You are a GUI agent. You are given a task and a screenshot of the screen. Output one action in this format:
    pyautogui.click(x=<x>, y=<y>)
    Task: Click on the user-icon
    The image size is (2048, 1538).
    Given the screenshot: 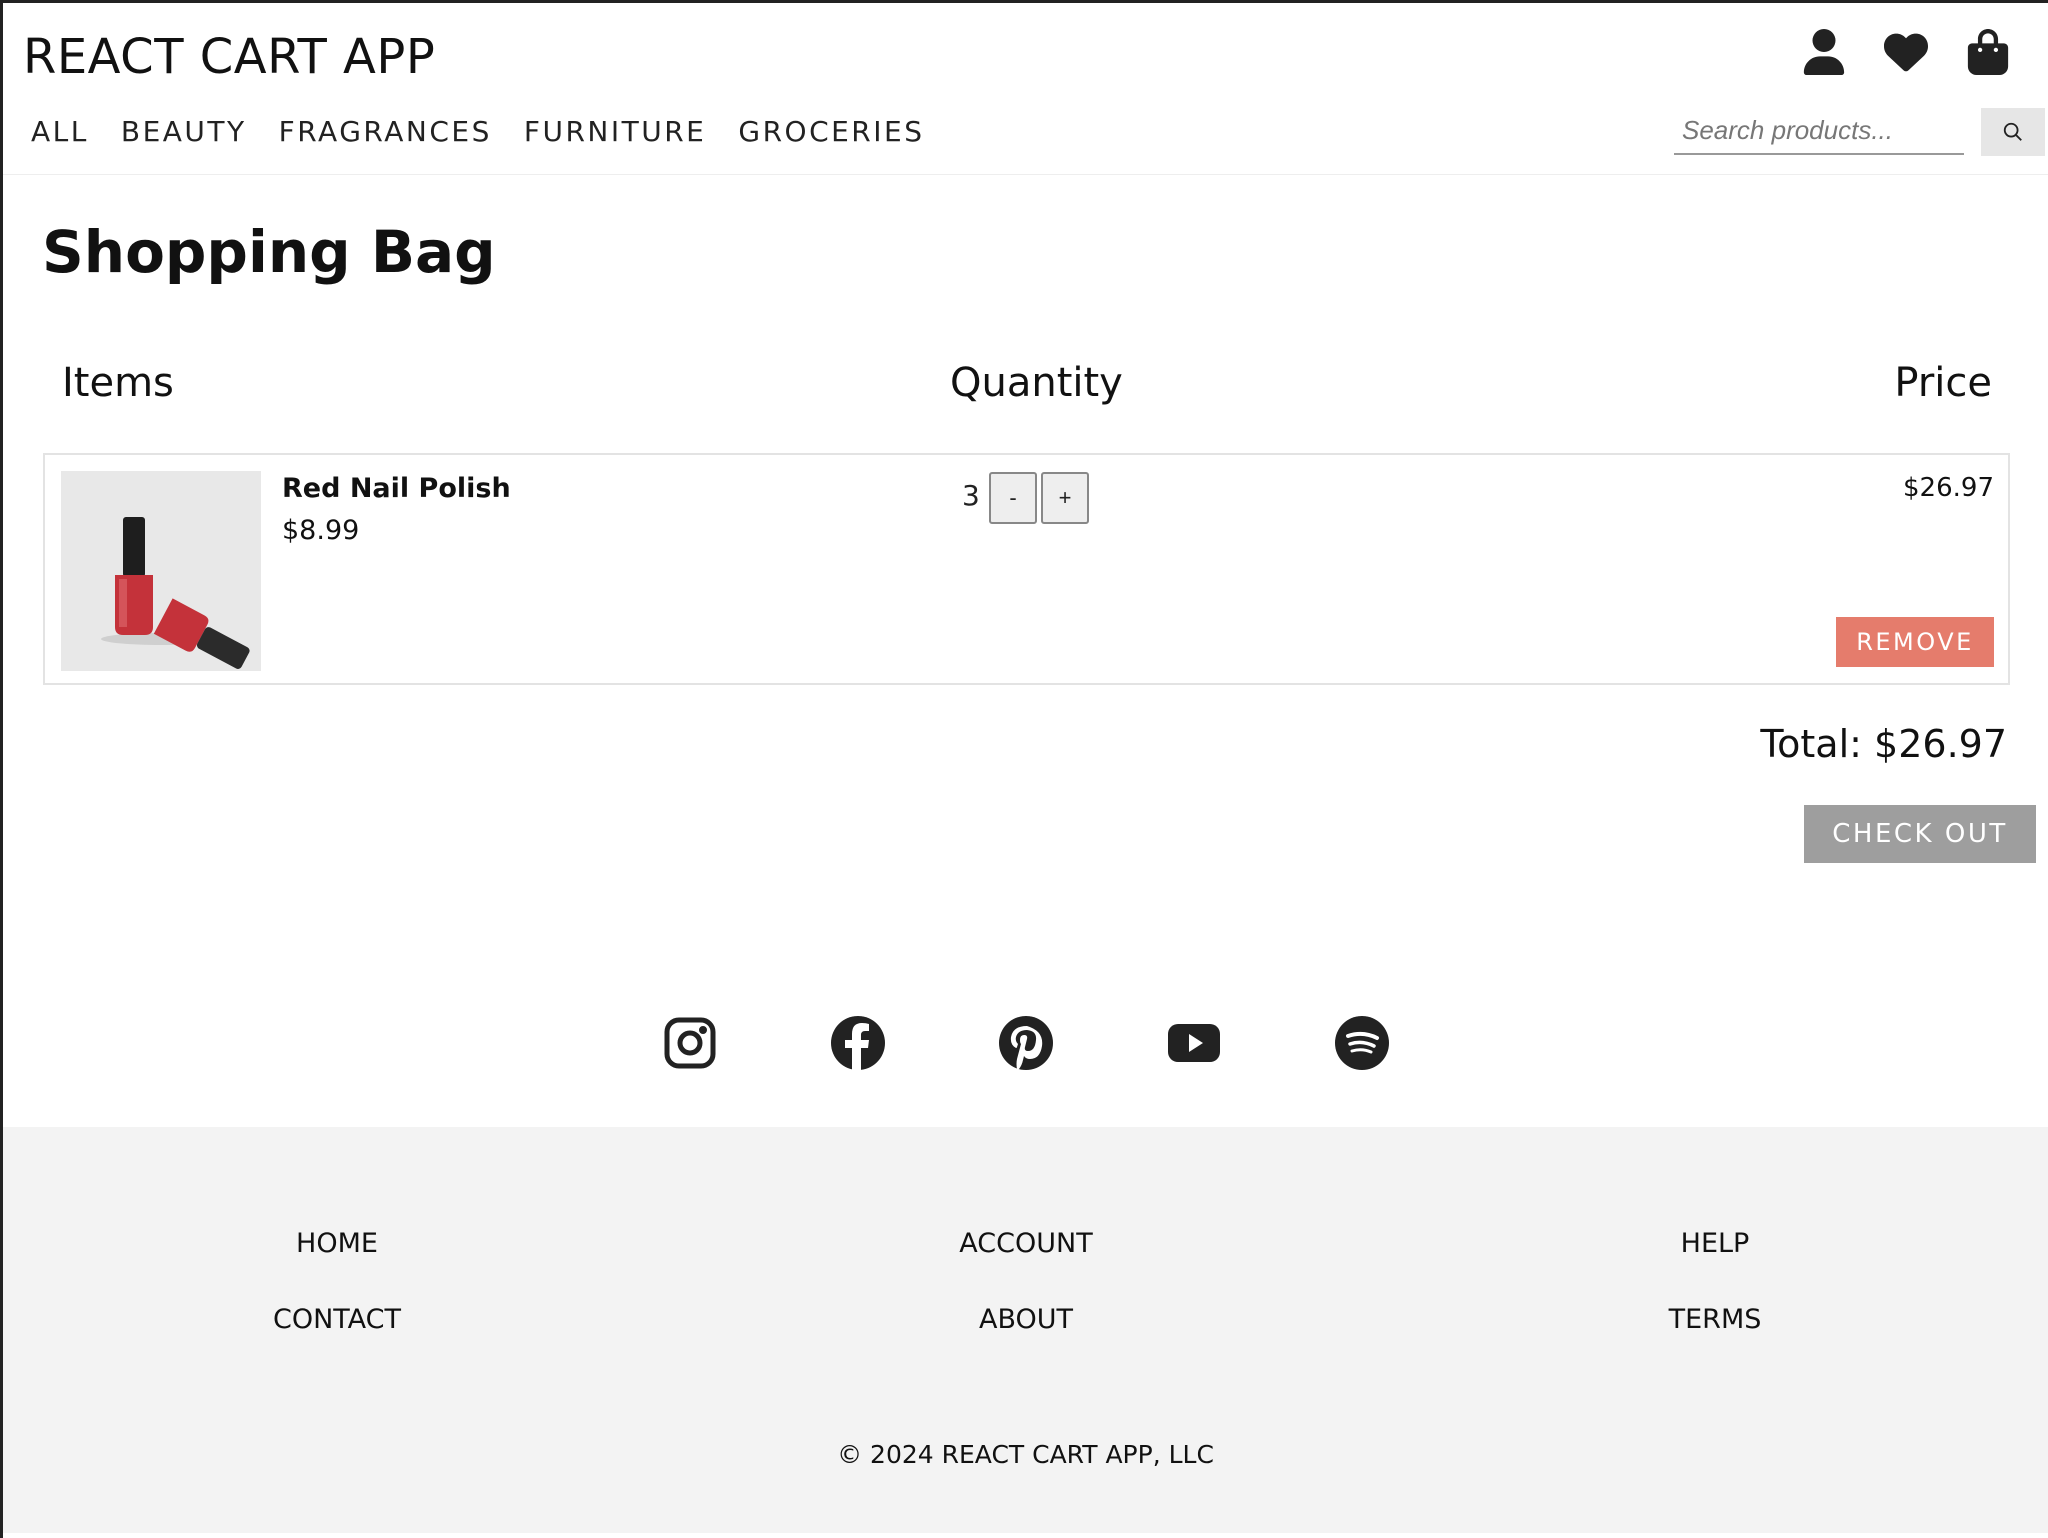 What is the action you would take?
    pyautogui.click(x=1824, y=52)
    